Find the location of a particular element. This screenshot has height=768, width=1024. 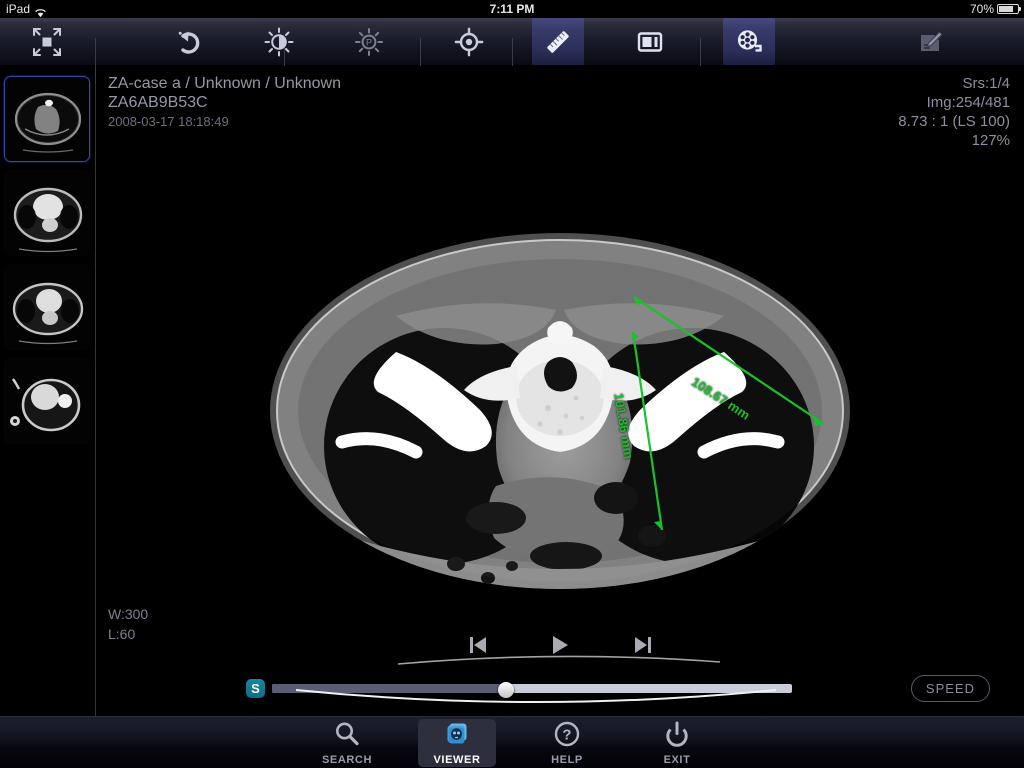

playback-controls is located at coordinates (560, 650).